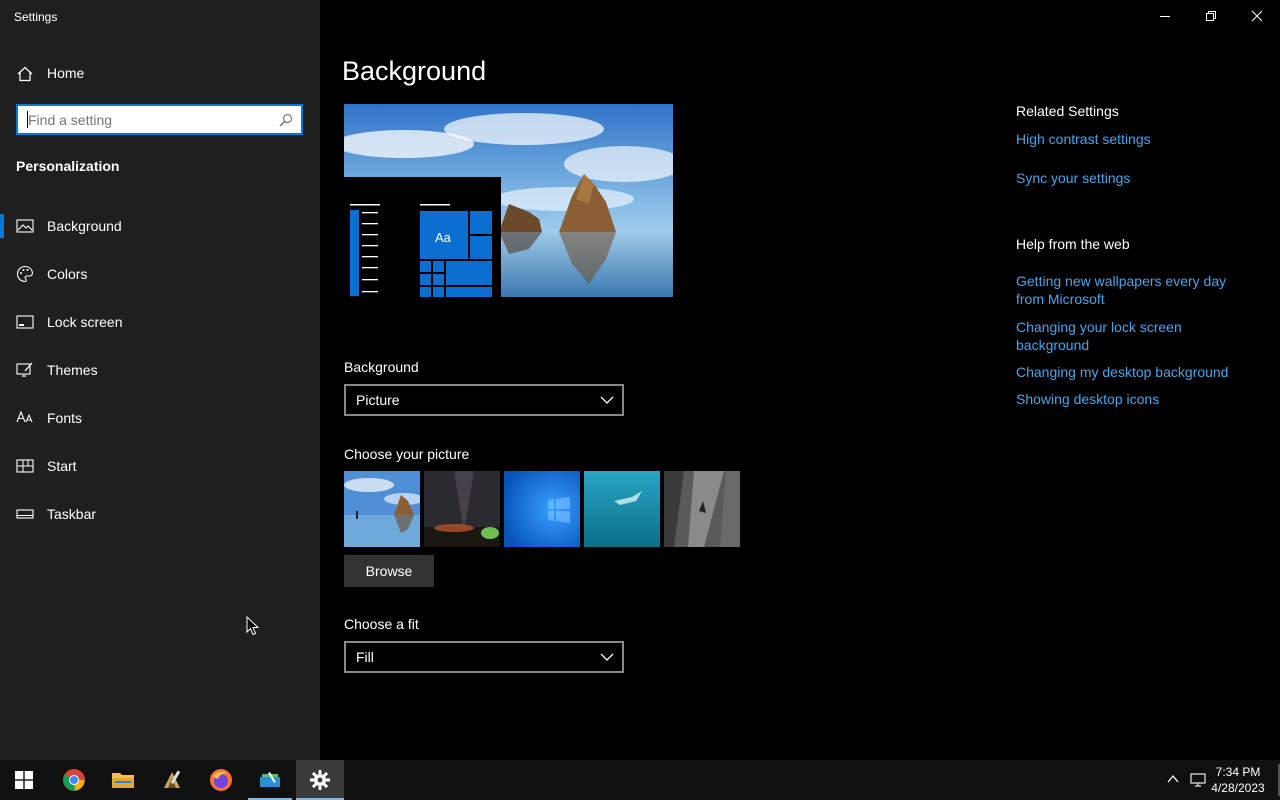  I want to click on settings-gear-icon, so click(320, 780).